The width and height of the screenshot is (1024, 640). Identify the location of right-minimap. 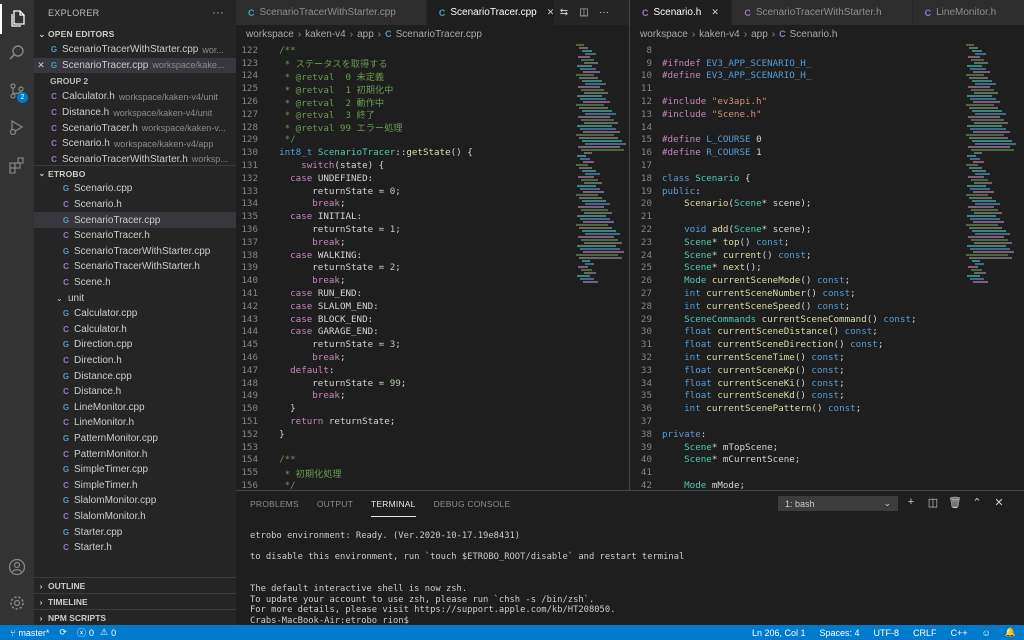
(994, 267).